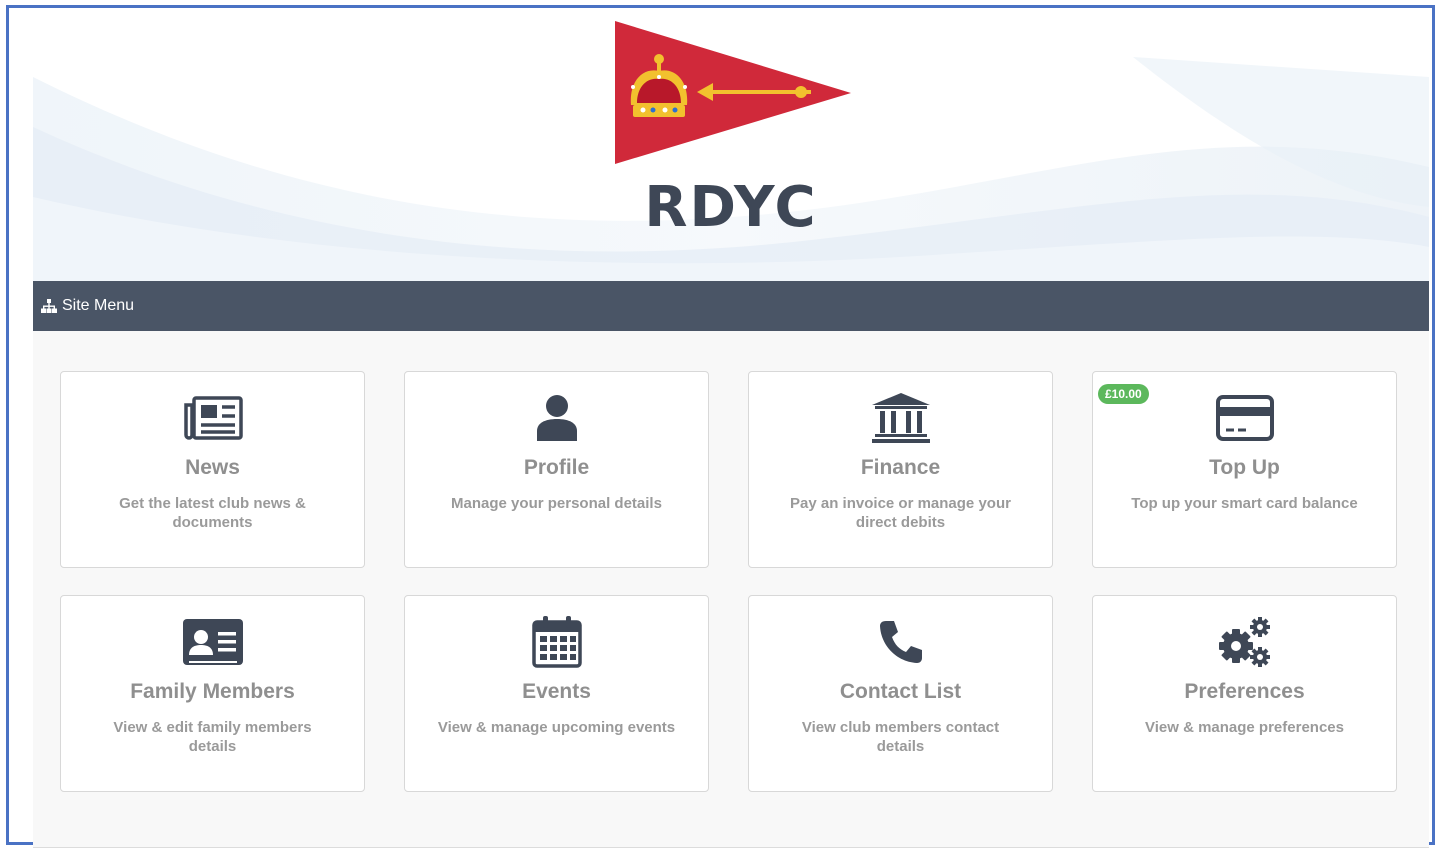 The height and width of the screenshot is (848, 1445). Describe the element at coordinates (1244, 503) in the screenshot. I see `card-description: Top up your smart card balance` at that location.